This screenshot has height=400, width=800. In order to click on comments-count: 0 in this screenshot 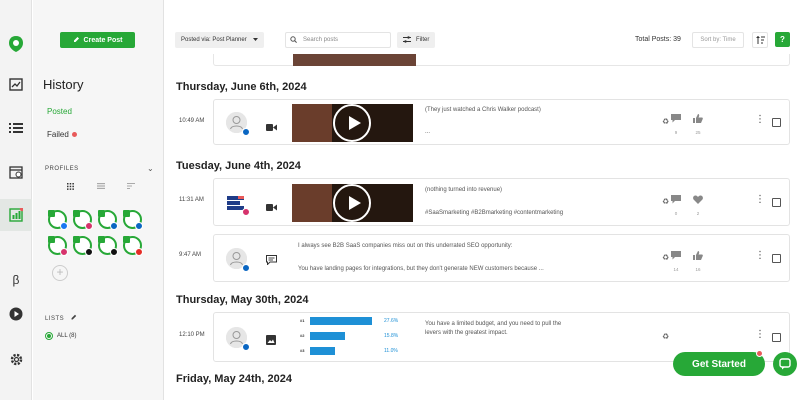, I will do `click(676, 213)`.